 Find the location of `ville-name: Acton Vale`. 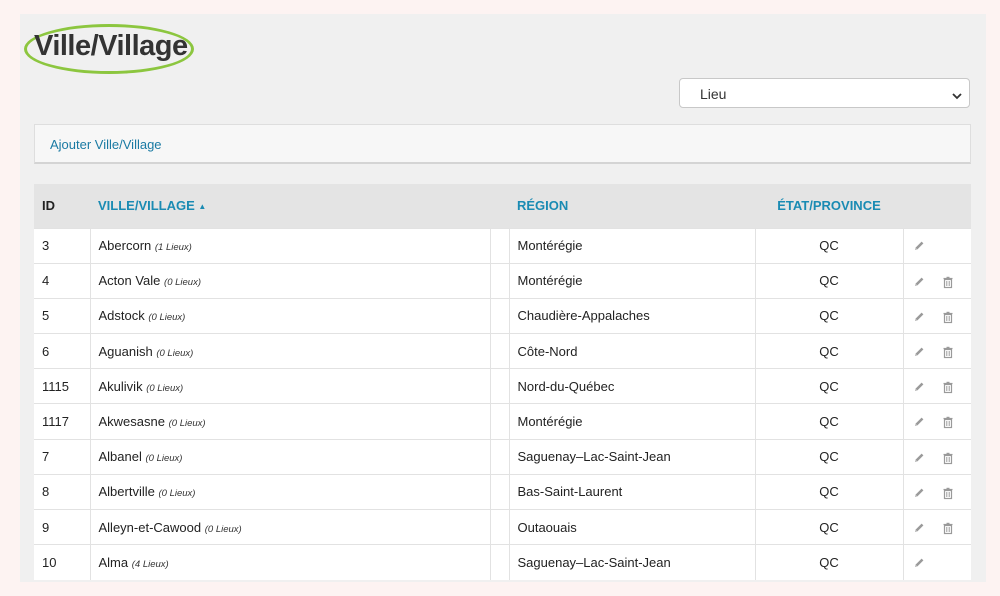

ville-name: Acton Vale is located at coordinates (129, 281).